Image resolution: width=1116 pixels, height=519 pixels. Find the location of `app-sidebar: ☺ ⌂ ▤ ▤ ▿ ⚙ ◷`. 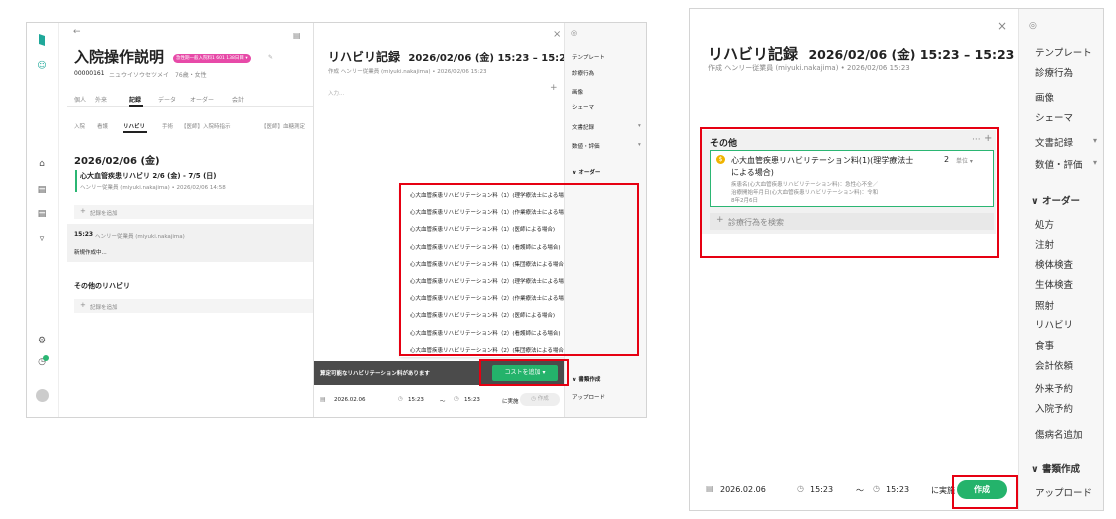

app-sidebar: ☺ ⌂ ▤ ▤ ▿ ⚙ ◷ is located at coordinates (43, 220).